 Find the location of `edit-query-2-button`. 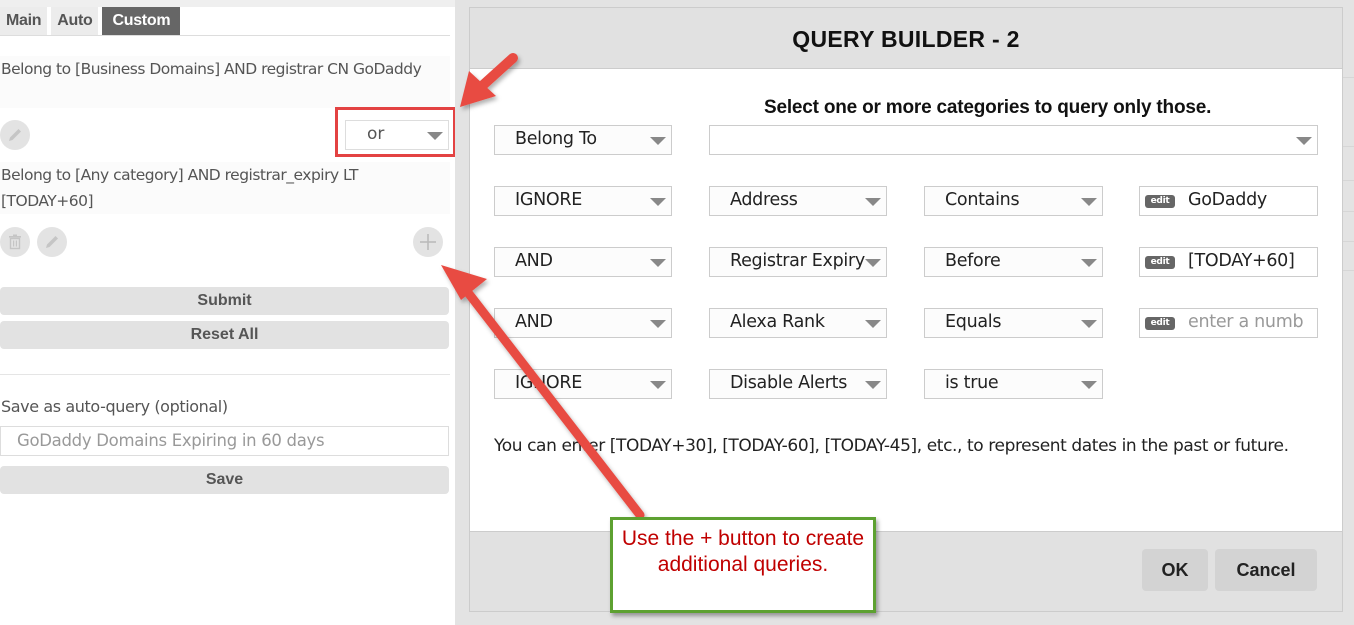

edit-query-2-button is located at coordinates (52, 242).